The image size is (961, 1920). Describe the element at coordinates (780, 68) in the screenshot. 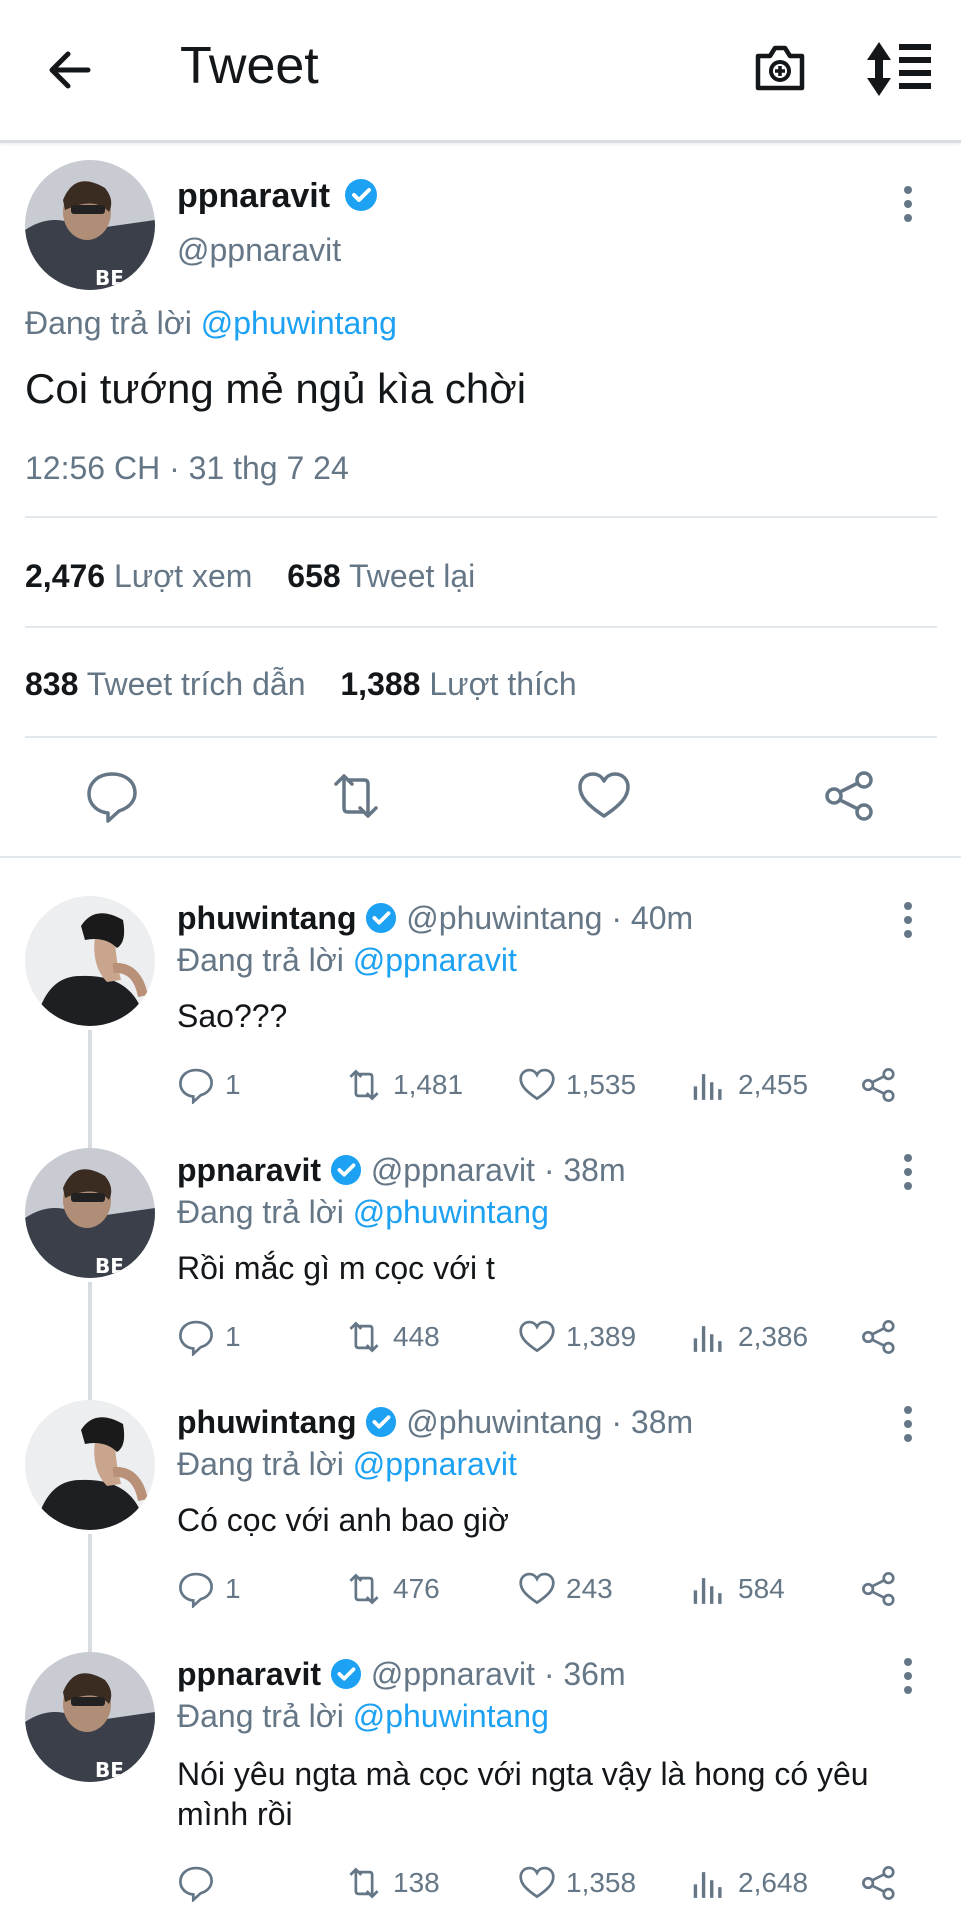

I see `camera-plus-icon` at that location.